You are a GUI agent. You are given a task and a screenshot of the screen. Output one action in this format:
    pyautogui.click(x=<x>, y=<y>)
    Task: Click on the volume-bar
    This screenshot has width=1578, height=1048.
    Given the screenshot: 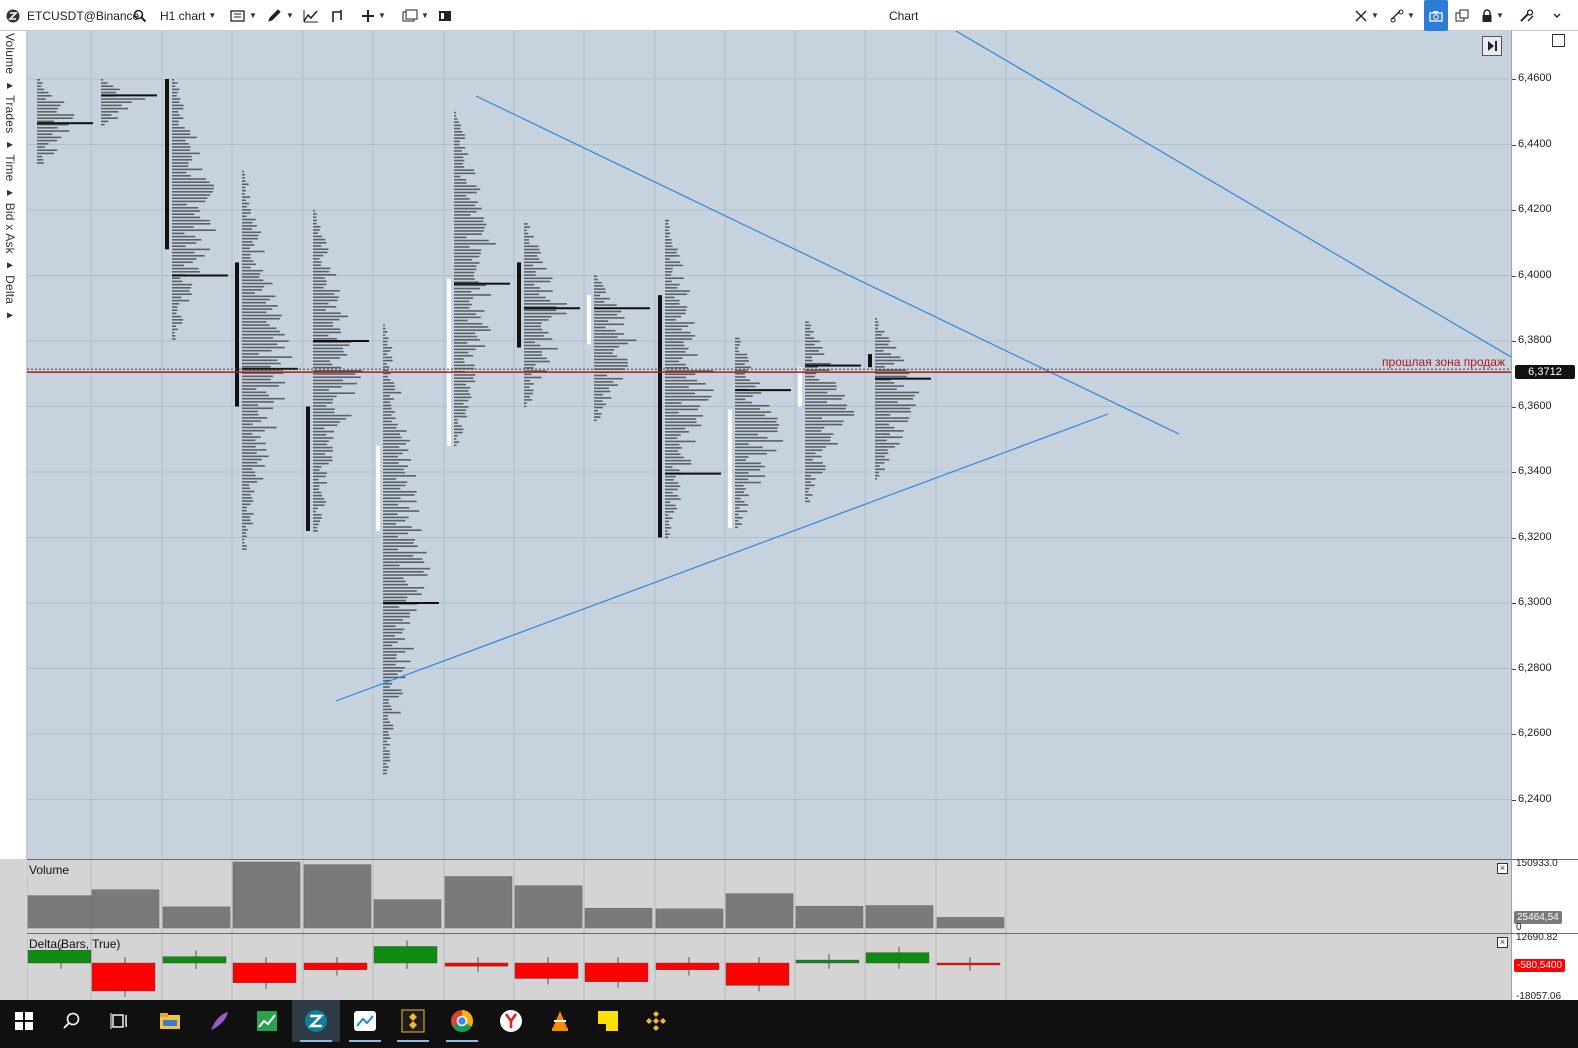 What is the action you would take?
    pyautogui.click(x=618, y=918)
    